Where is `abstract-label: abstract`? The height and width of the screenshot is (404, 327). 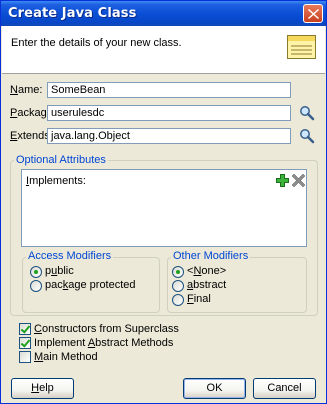
abstract-label: abstract is located at coordinates (207, 285).